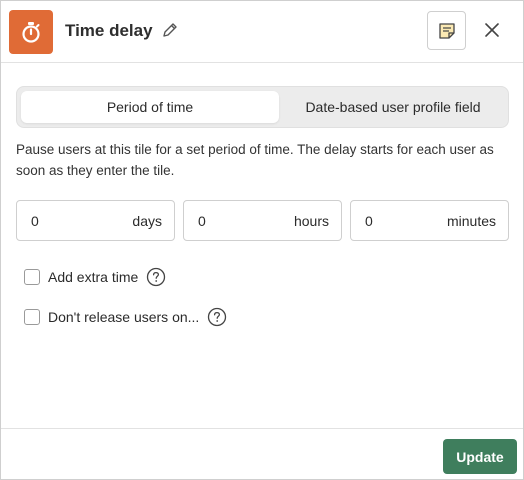  I want to click on pencil-icon, so click(170, 30).